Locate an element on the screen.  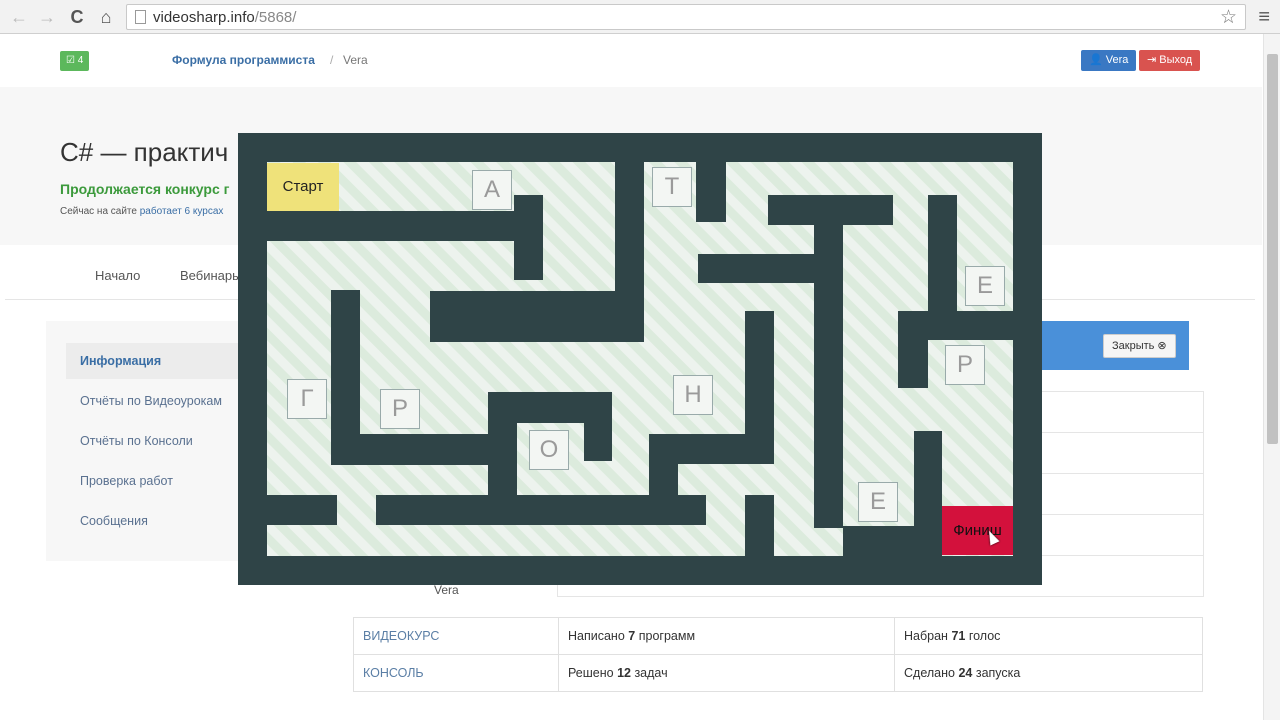
close-button: Закрыть ⊗ is located at coordinates (1139, 346).